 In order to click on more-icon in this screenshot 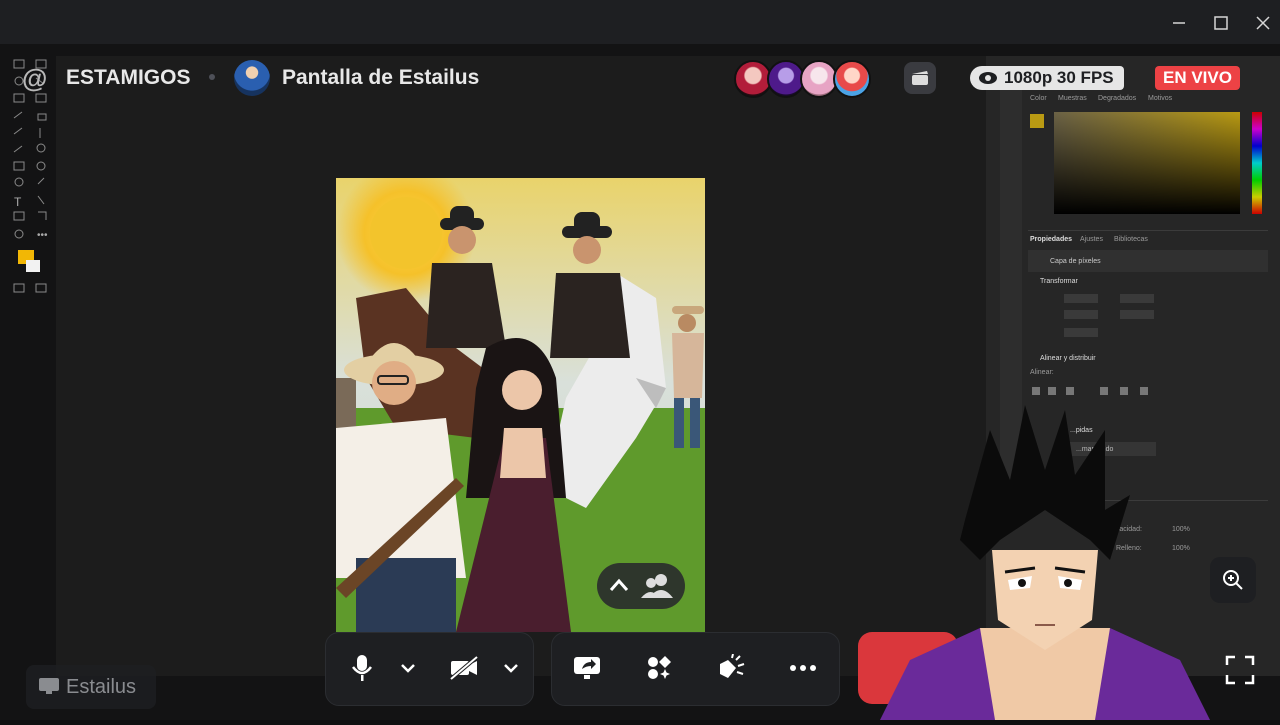, I will do `click(803, 668)`.